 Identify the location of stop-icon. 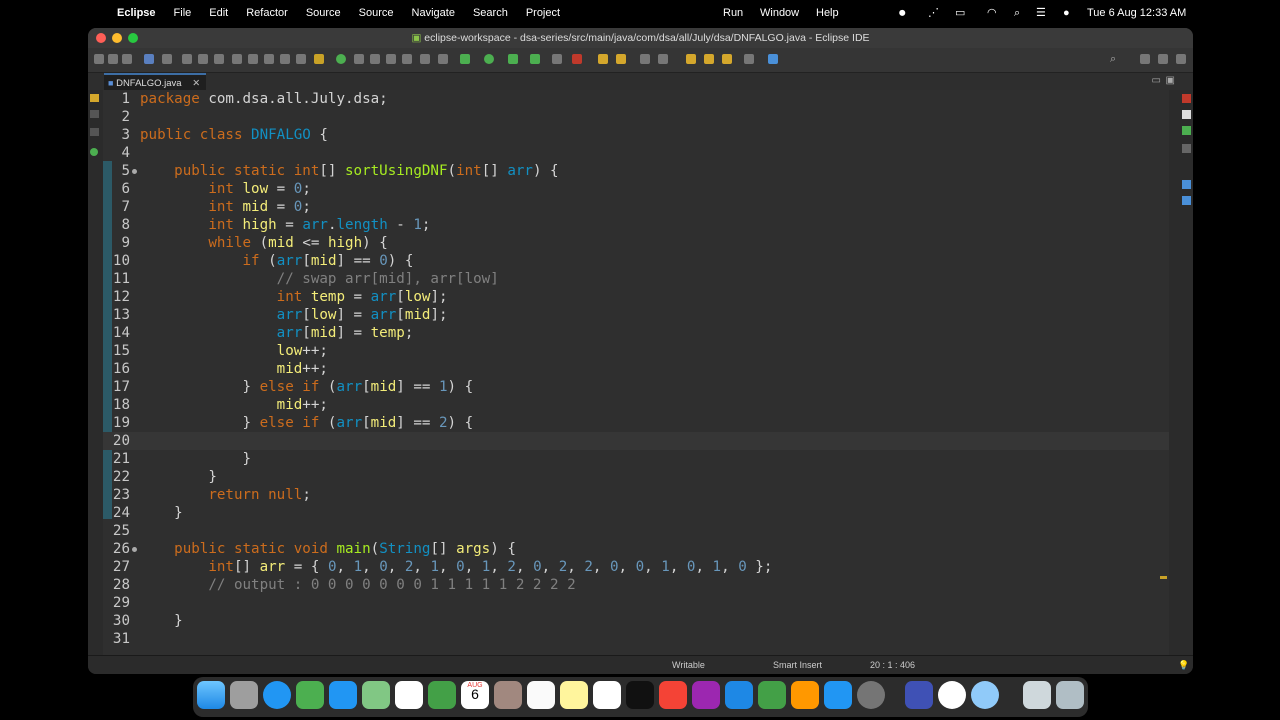
(557, 59).